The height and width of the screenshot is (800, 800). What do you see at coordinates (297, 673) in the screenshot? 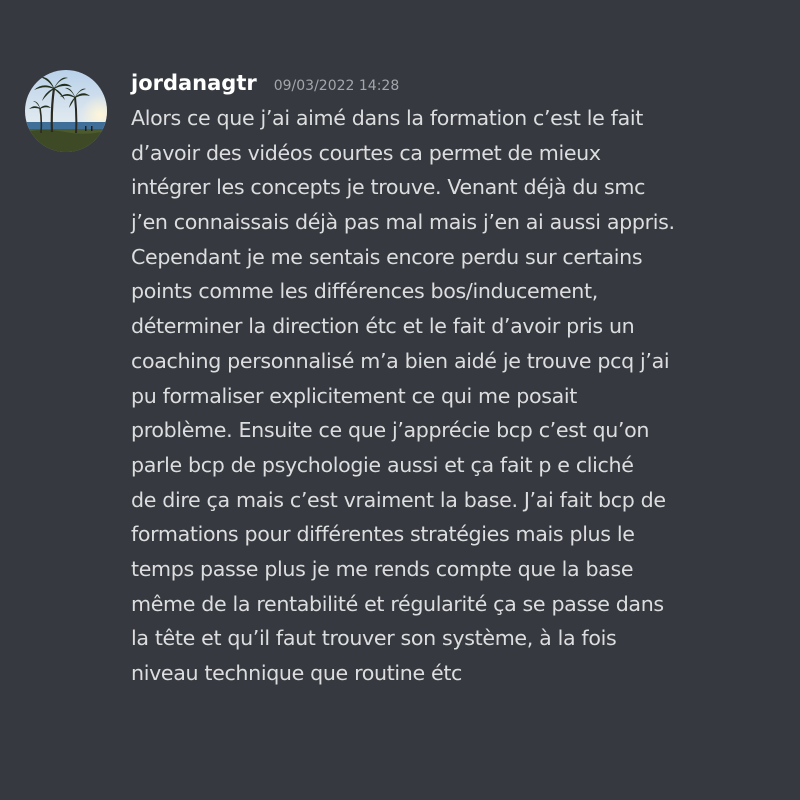
I see `message-line: niveau technique que routine étc` at bounding box center [297, 673].